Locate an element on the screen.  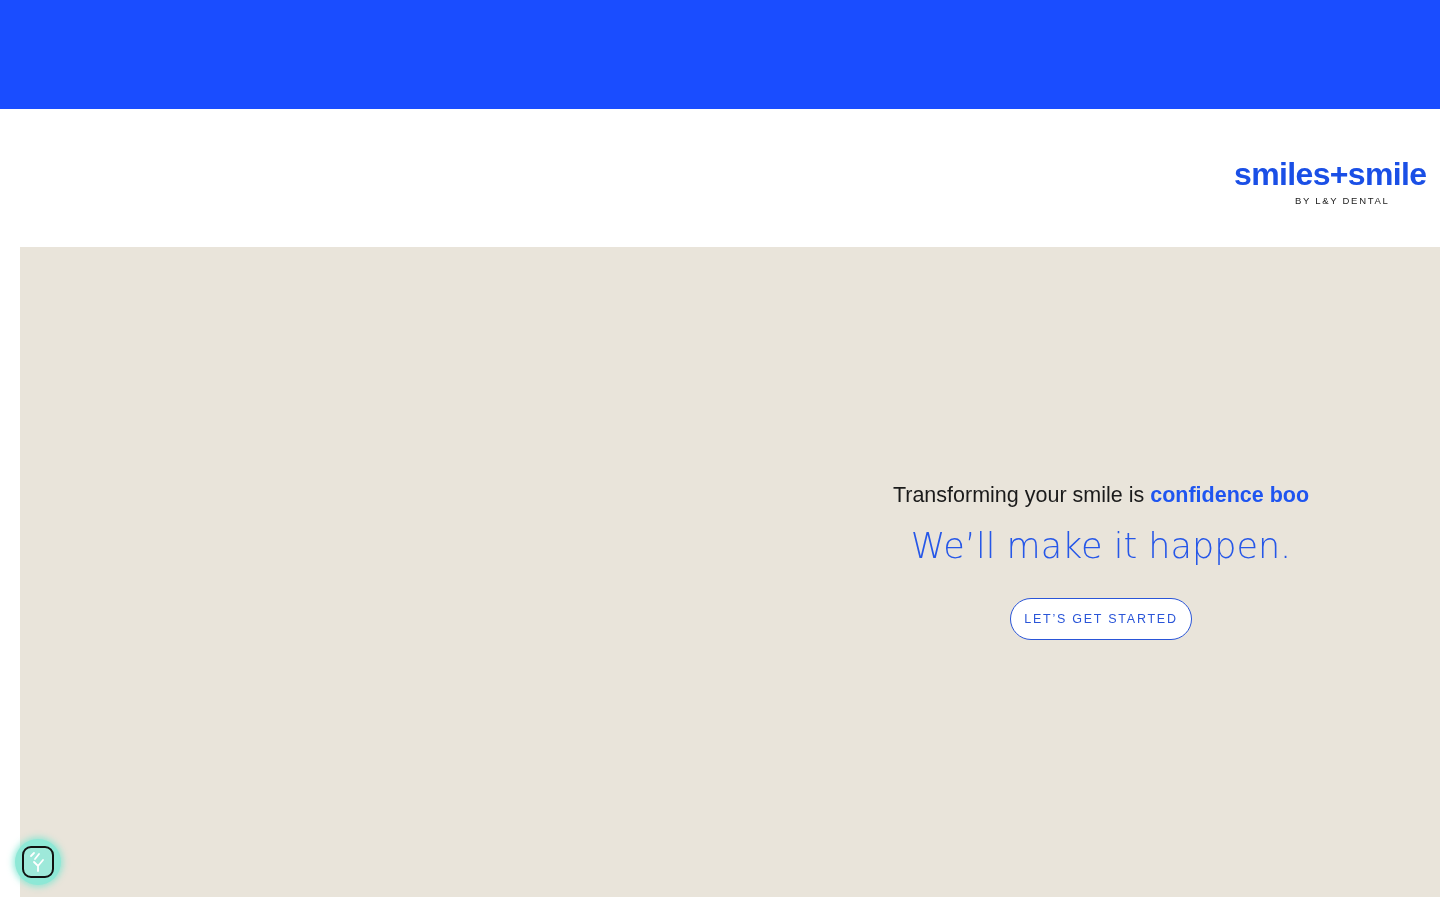
hero-headline: We’ll make it happen. is located at coordinates (1101, 546).